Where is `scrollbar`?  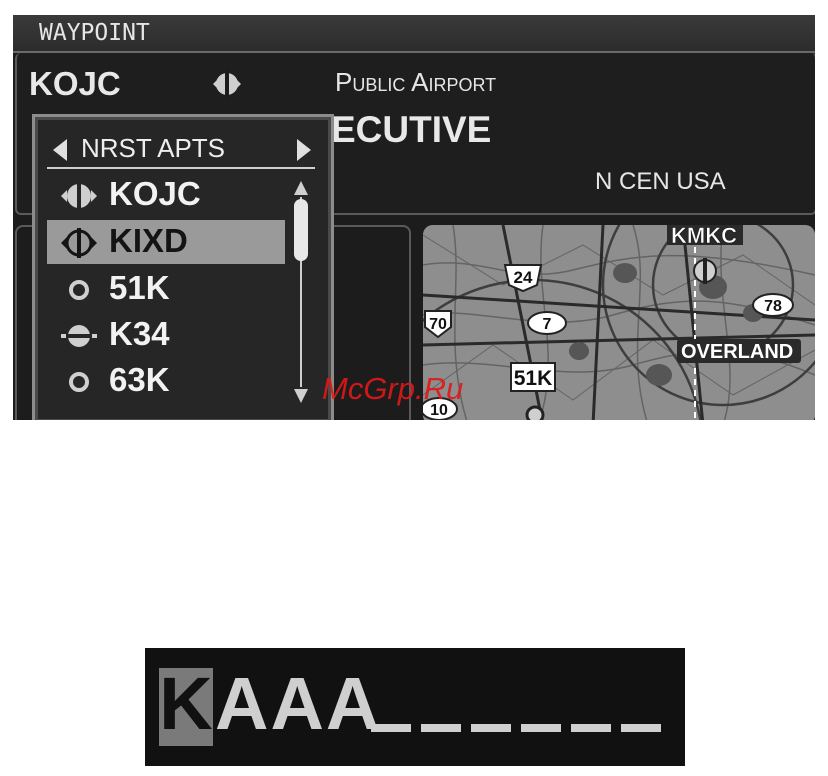
scrollbar is located at coordinates (301, 292).